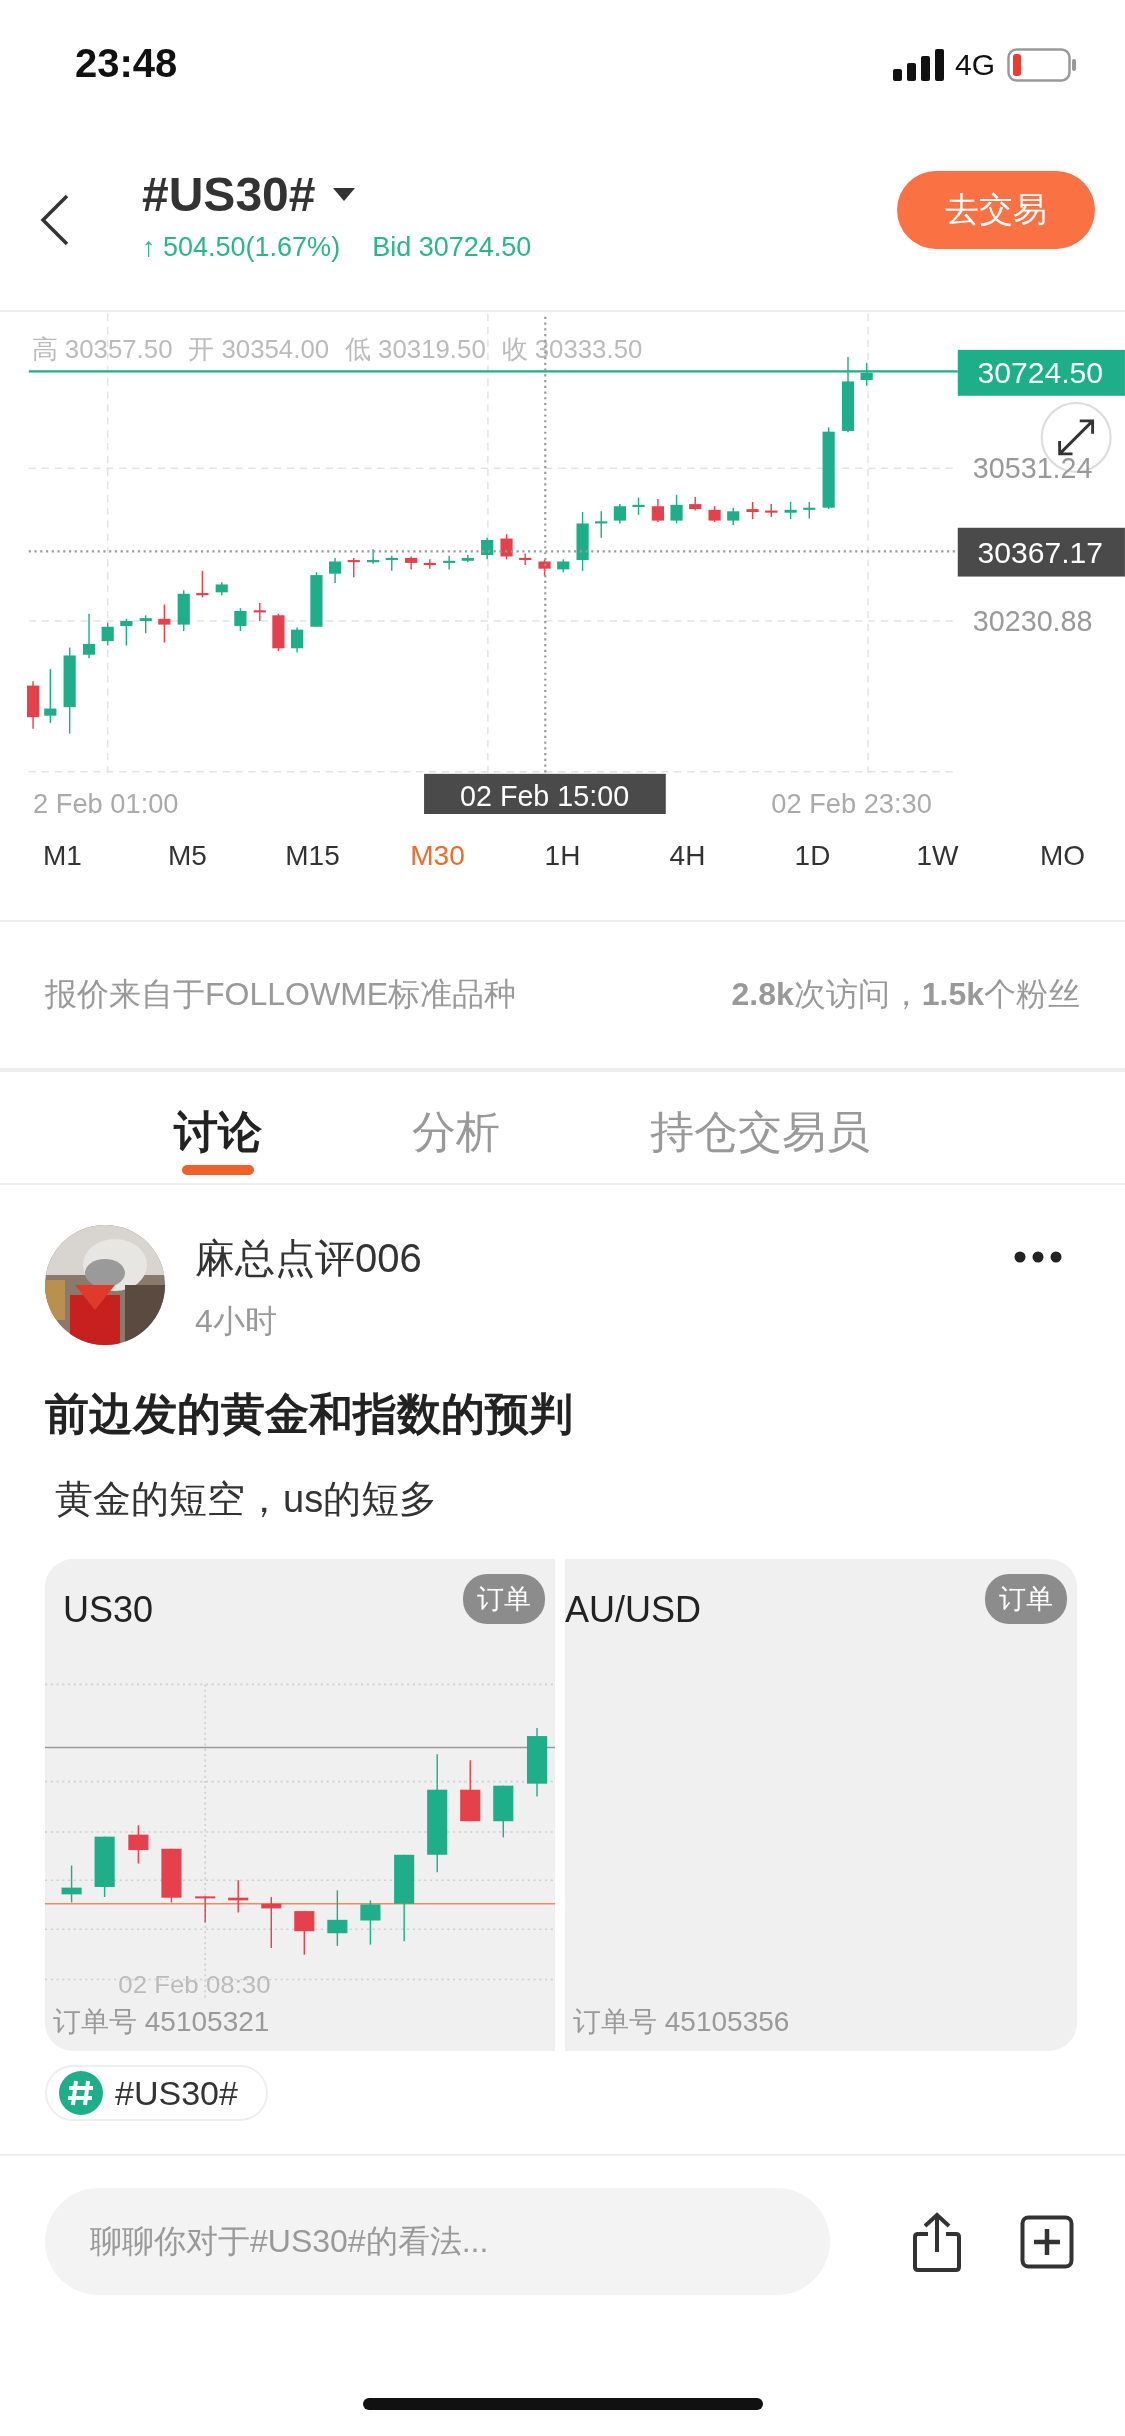  I want to click on hash-icon, so click(81, 2093).